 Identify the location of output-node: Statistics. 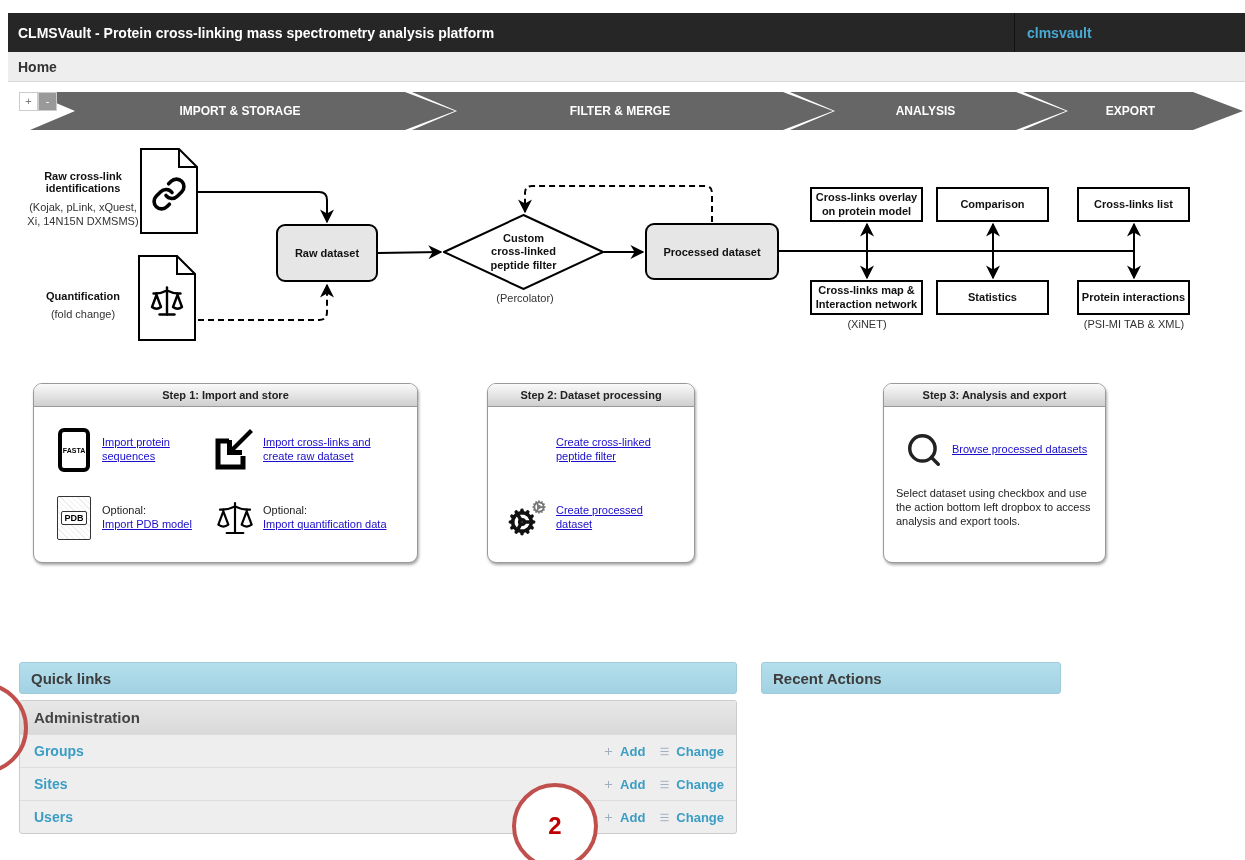
(992, 297).